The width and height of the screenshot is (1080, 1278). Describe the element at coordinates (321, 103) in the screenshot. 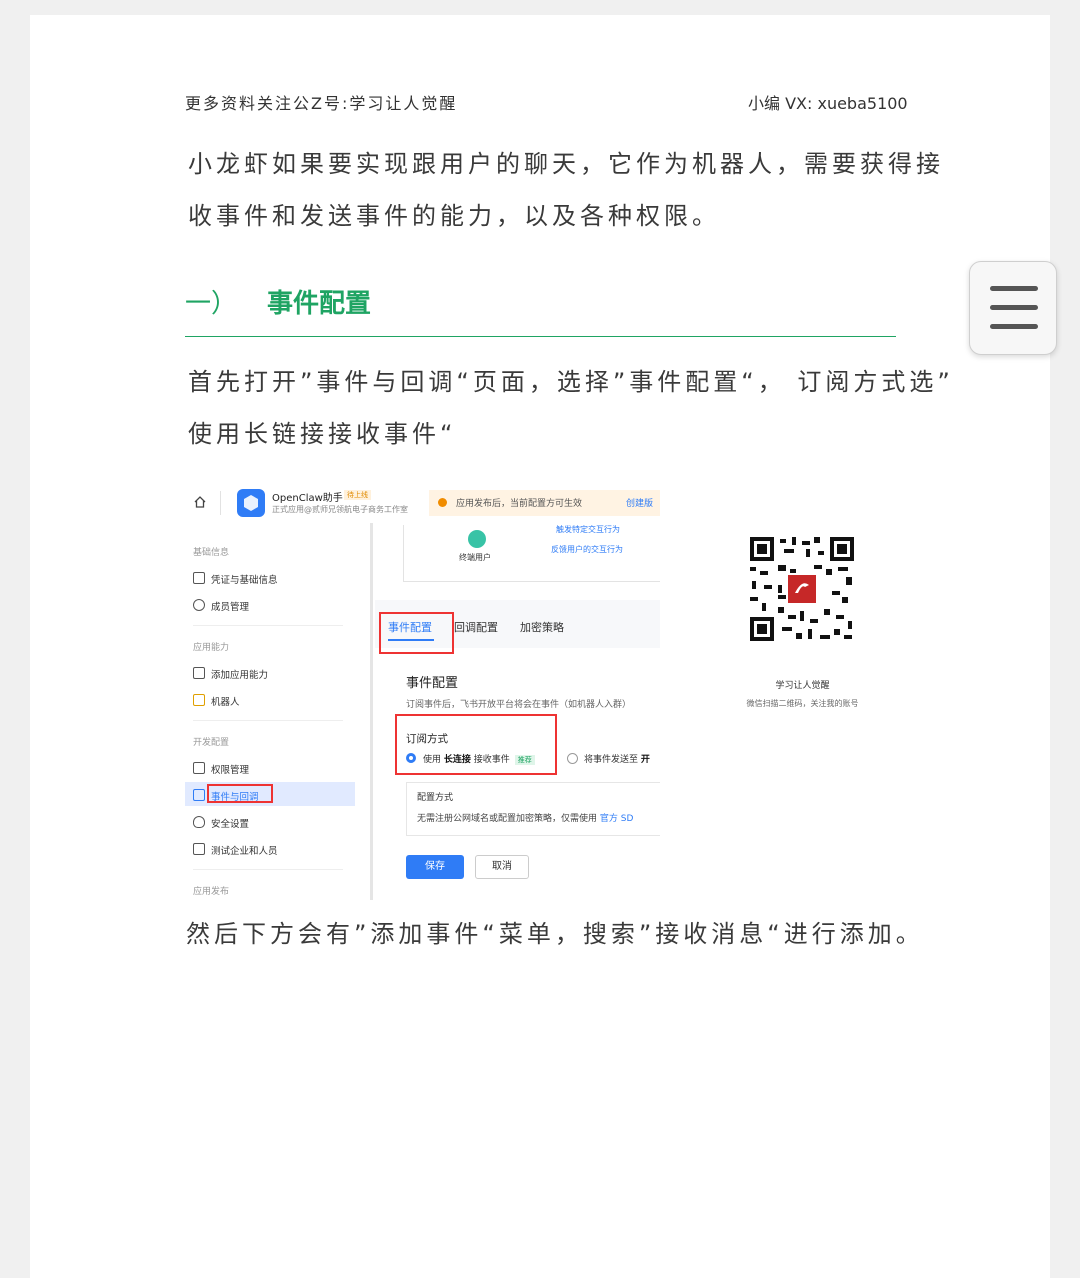

I see `header-left-note: 更多资料关注公Z号:学习让人觉醒` at that location.